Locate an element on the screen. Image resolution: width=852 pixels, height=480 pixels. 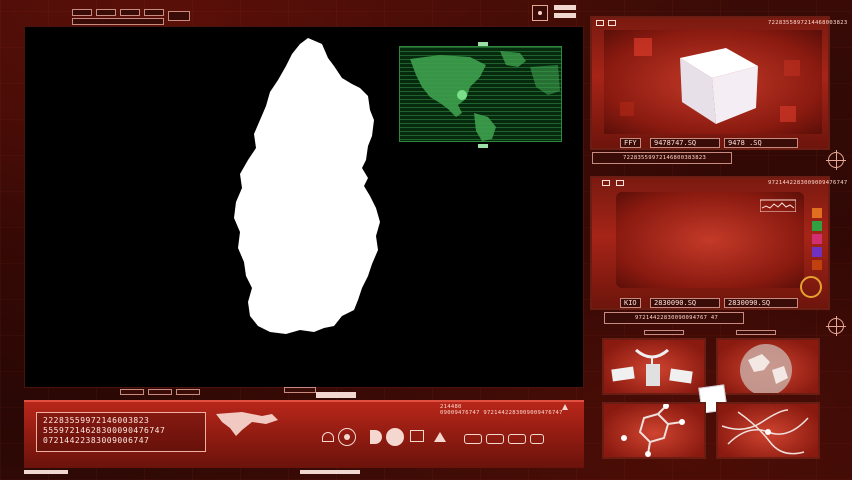
country-map-qatar is located at coordinates (307, 186).